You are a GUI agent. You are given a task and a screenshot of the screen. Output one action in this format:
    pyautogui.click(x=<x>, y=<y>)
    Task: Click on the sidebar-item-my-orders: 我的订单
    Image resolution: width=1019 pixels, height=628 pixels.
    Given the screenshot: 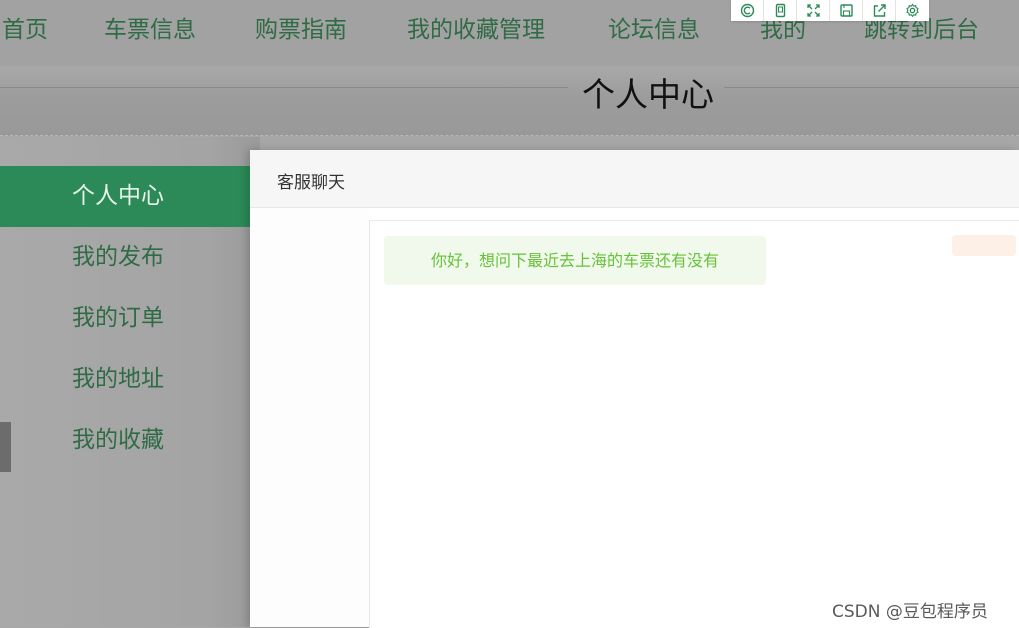 What is the action you would take?
    pyautogui.click(x=125, y=318)
    